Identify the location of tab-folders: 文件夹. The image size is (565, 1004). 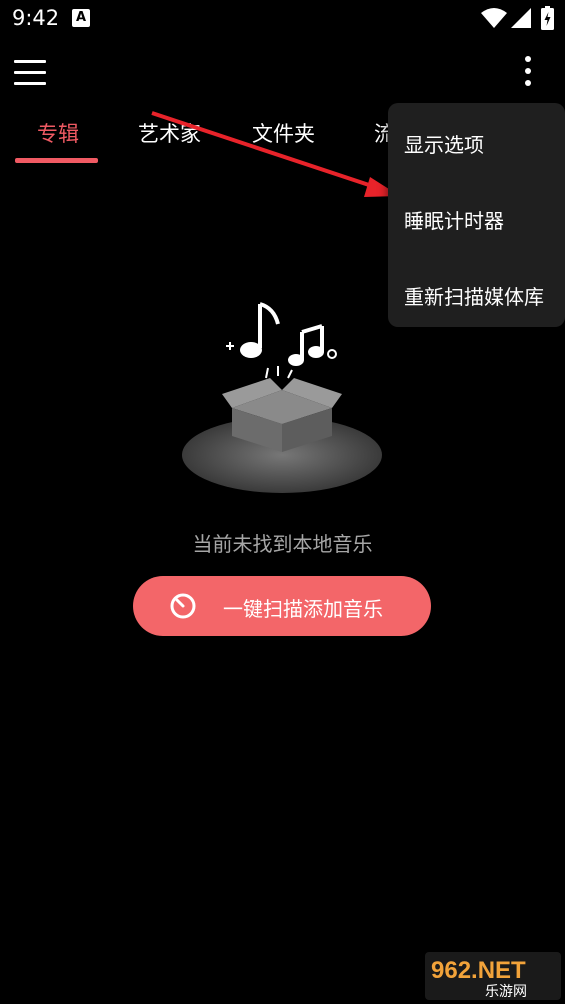
(283, 133).